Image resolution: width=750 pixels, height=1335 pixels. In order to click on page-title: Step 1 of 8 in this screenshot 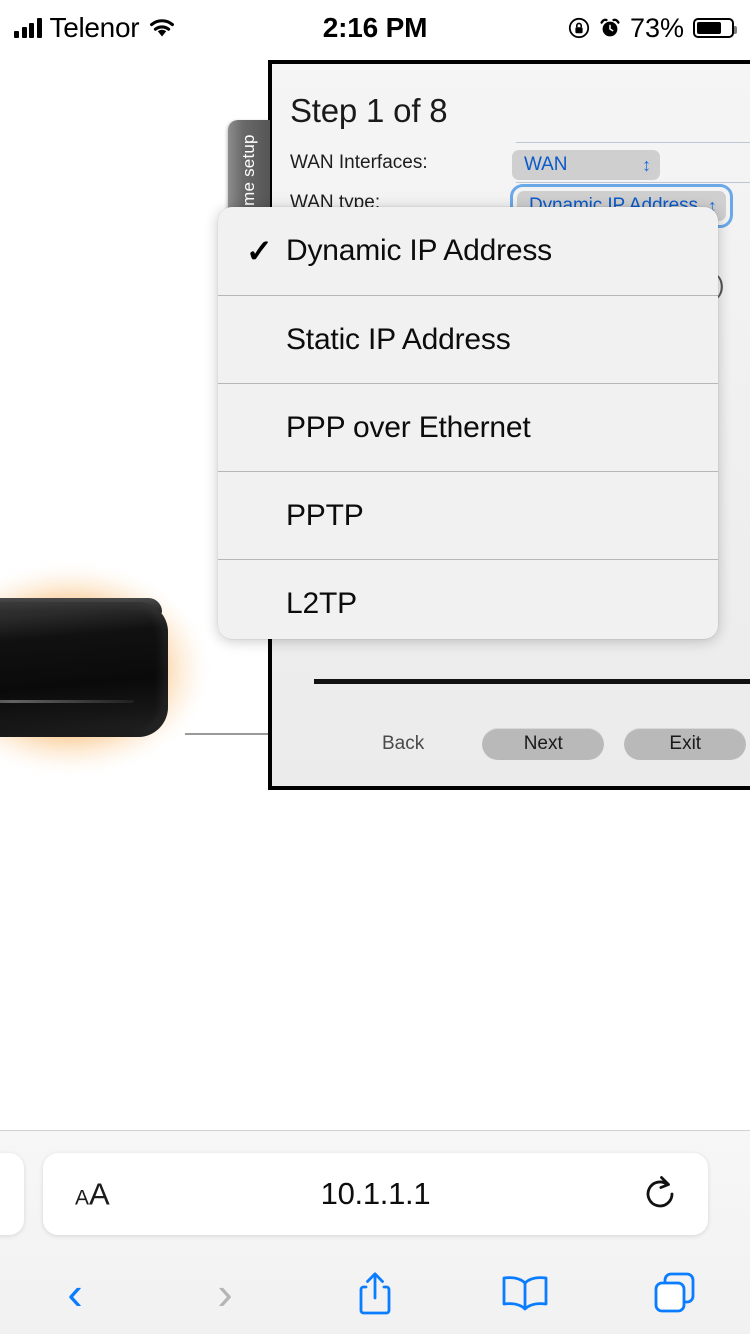, I will do `click(369, 110)`.